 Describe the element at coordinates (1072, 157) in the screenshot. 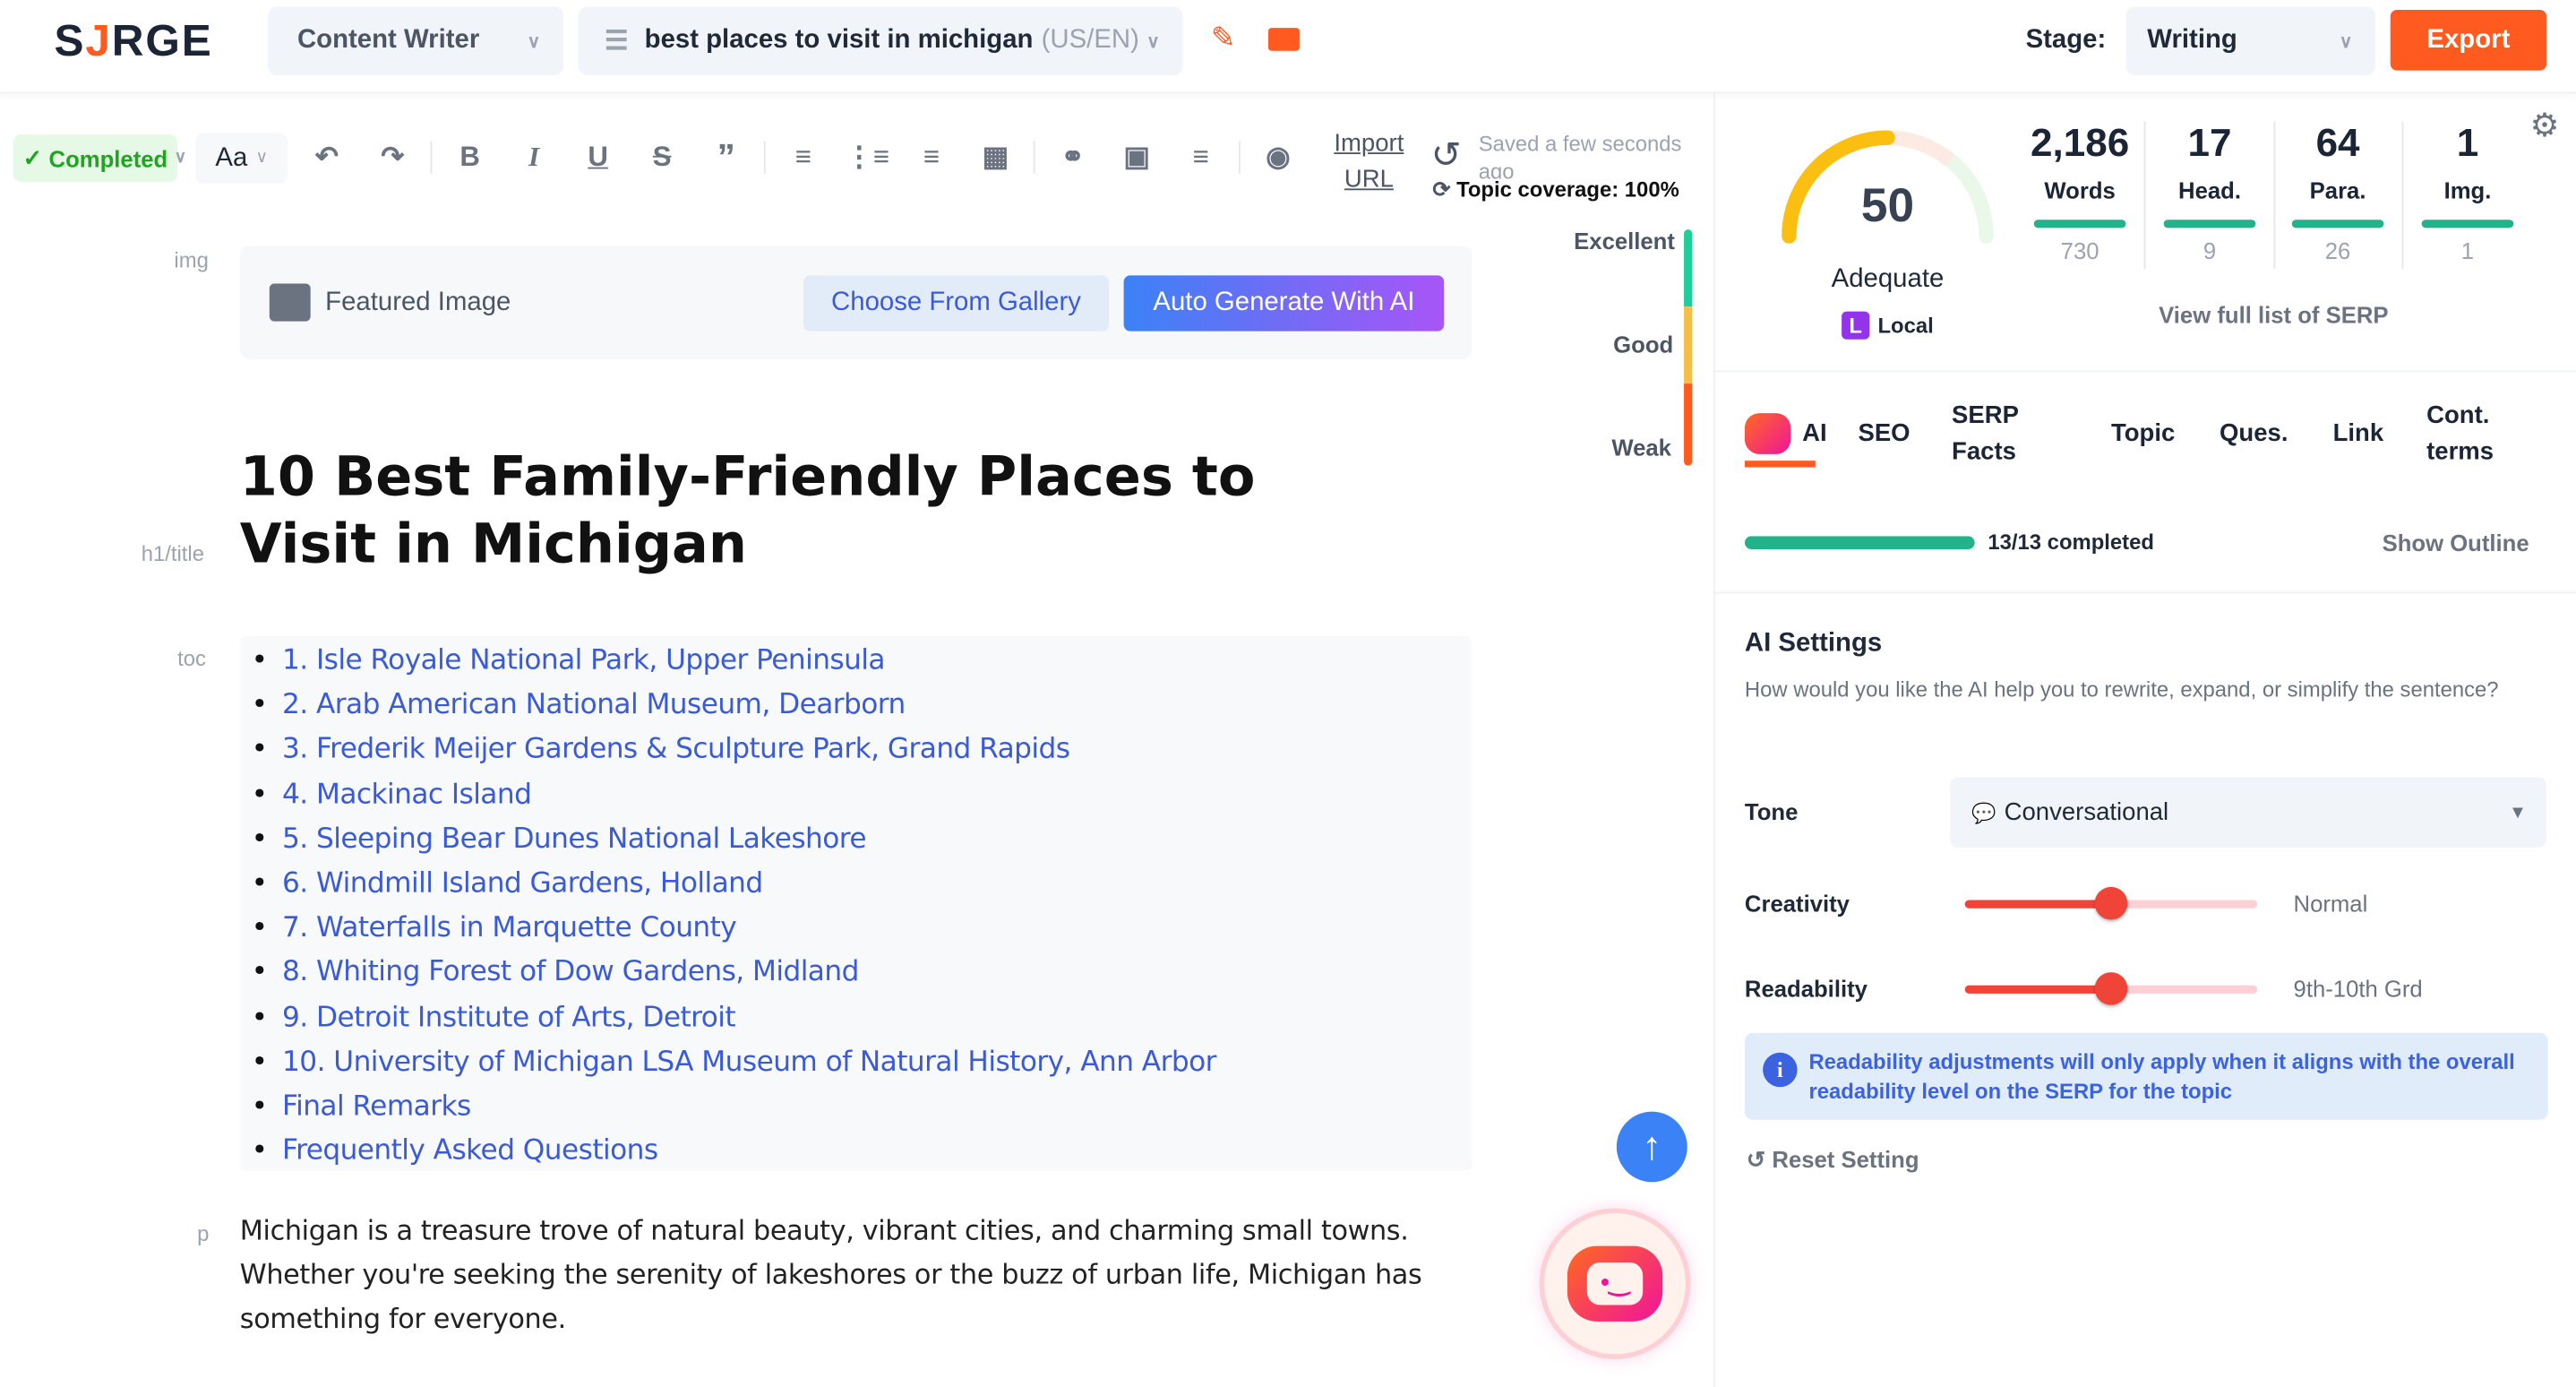

I see `link-icon: ⚭` at that location.